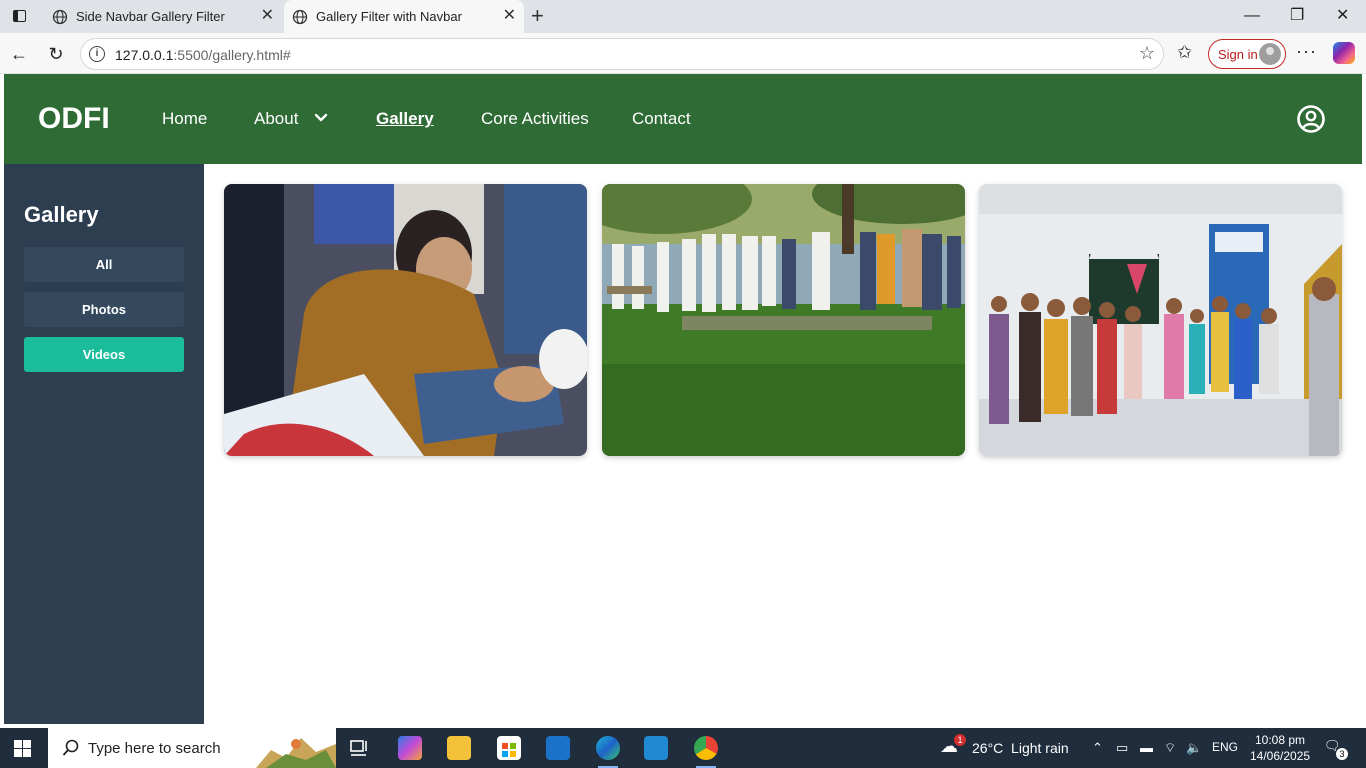 This screenshot has height=768, width=1366. I want to click on weather-badge: 1, so click(960, 740).